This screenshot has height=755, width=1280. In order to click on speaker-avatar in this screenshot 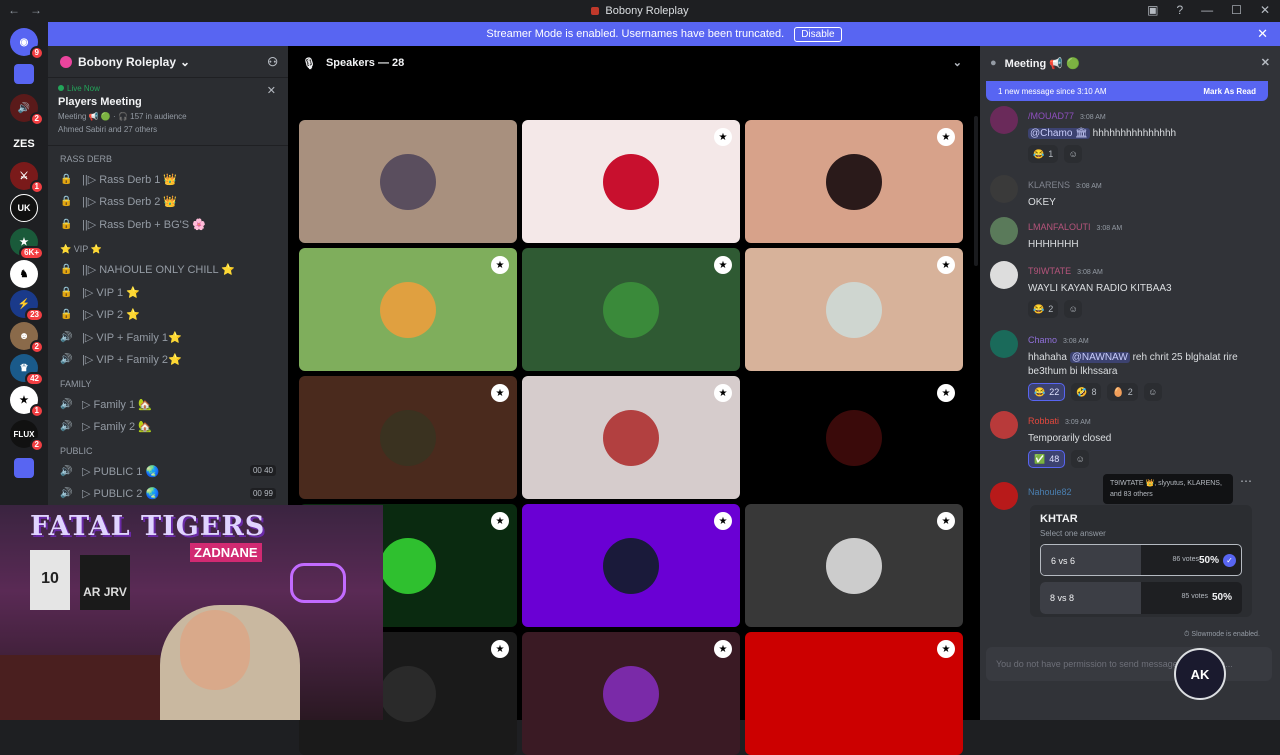, I will do `click(854, 437)`.